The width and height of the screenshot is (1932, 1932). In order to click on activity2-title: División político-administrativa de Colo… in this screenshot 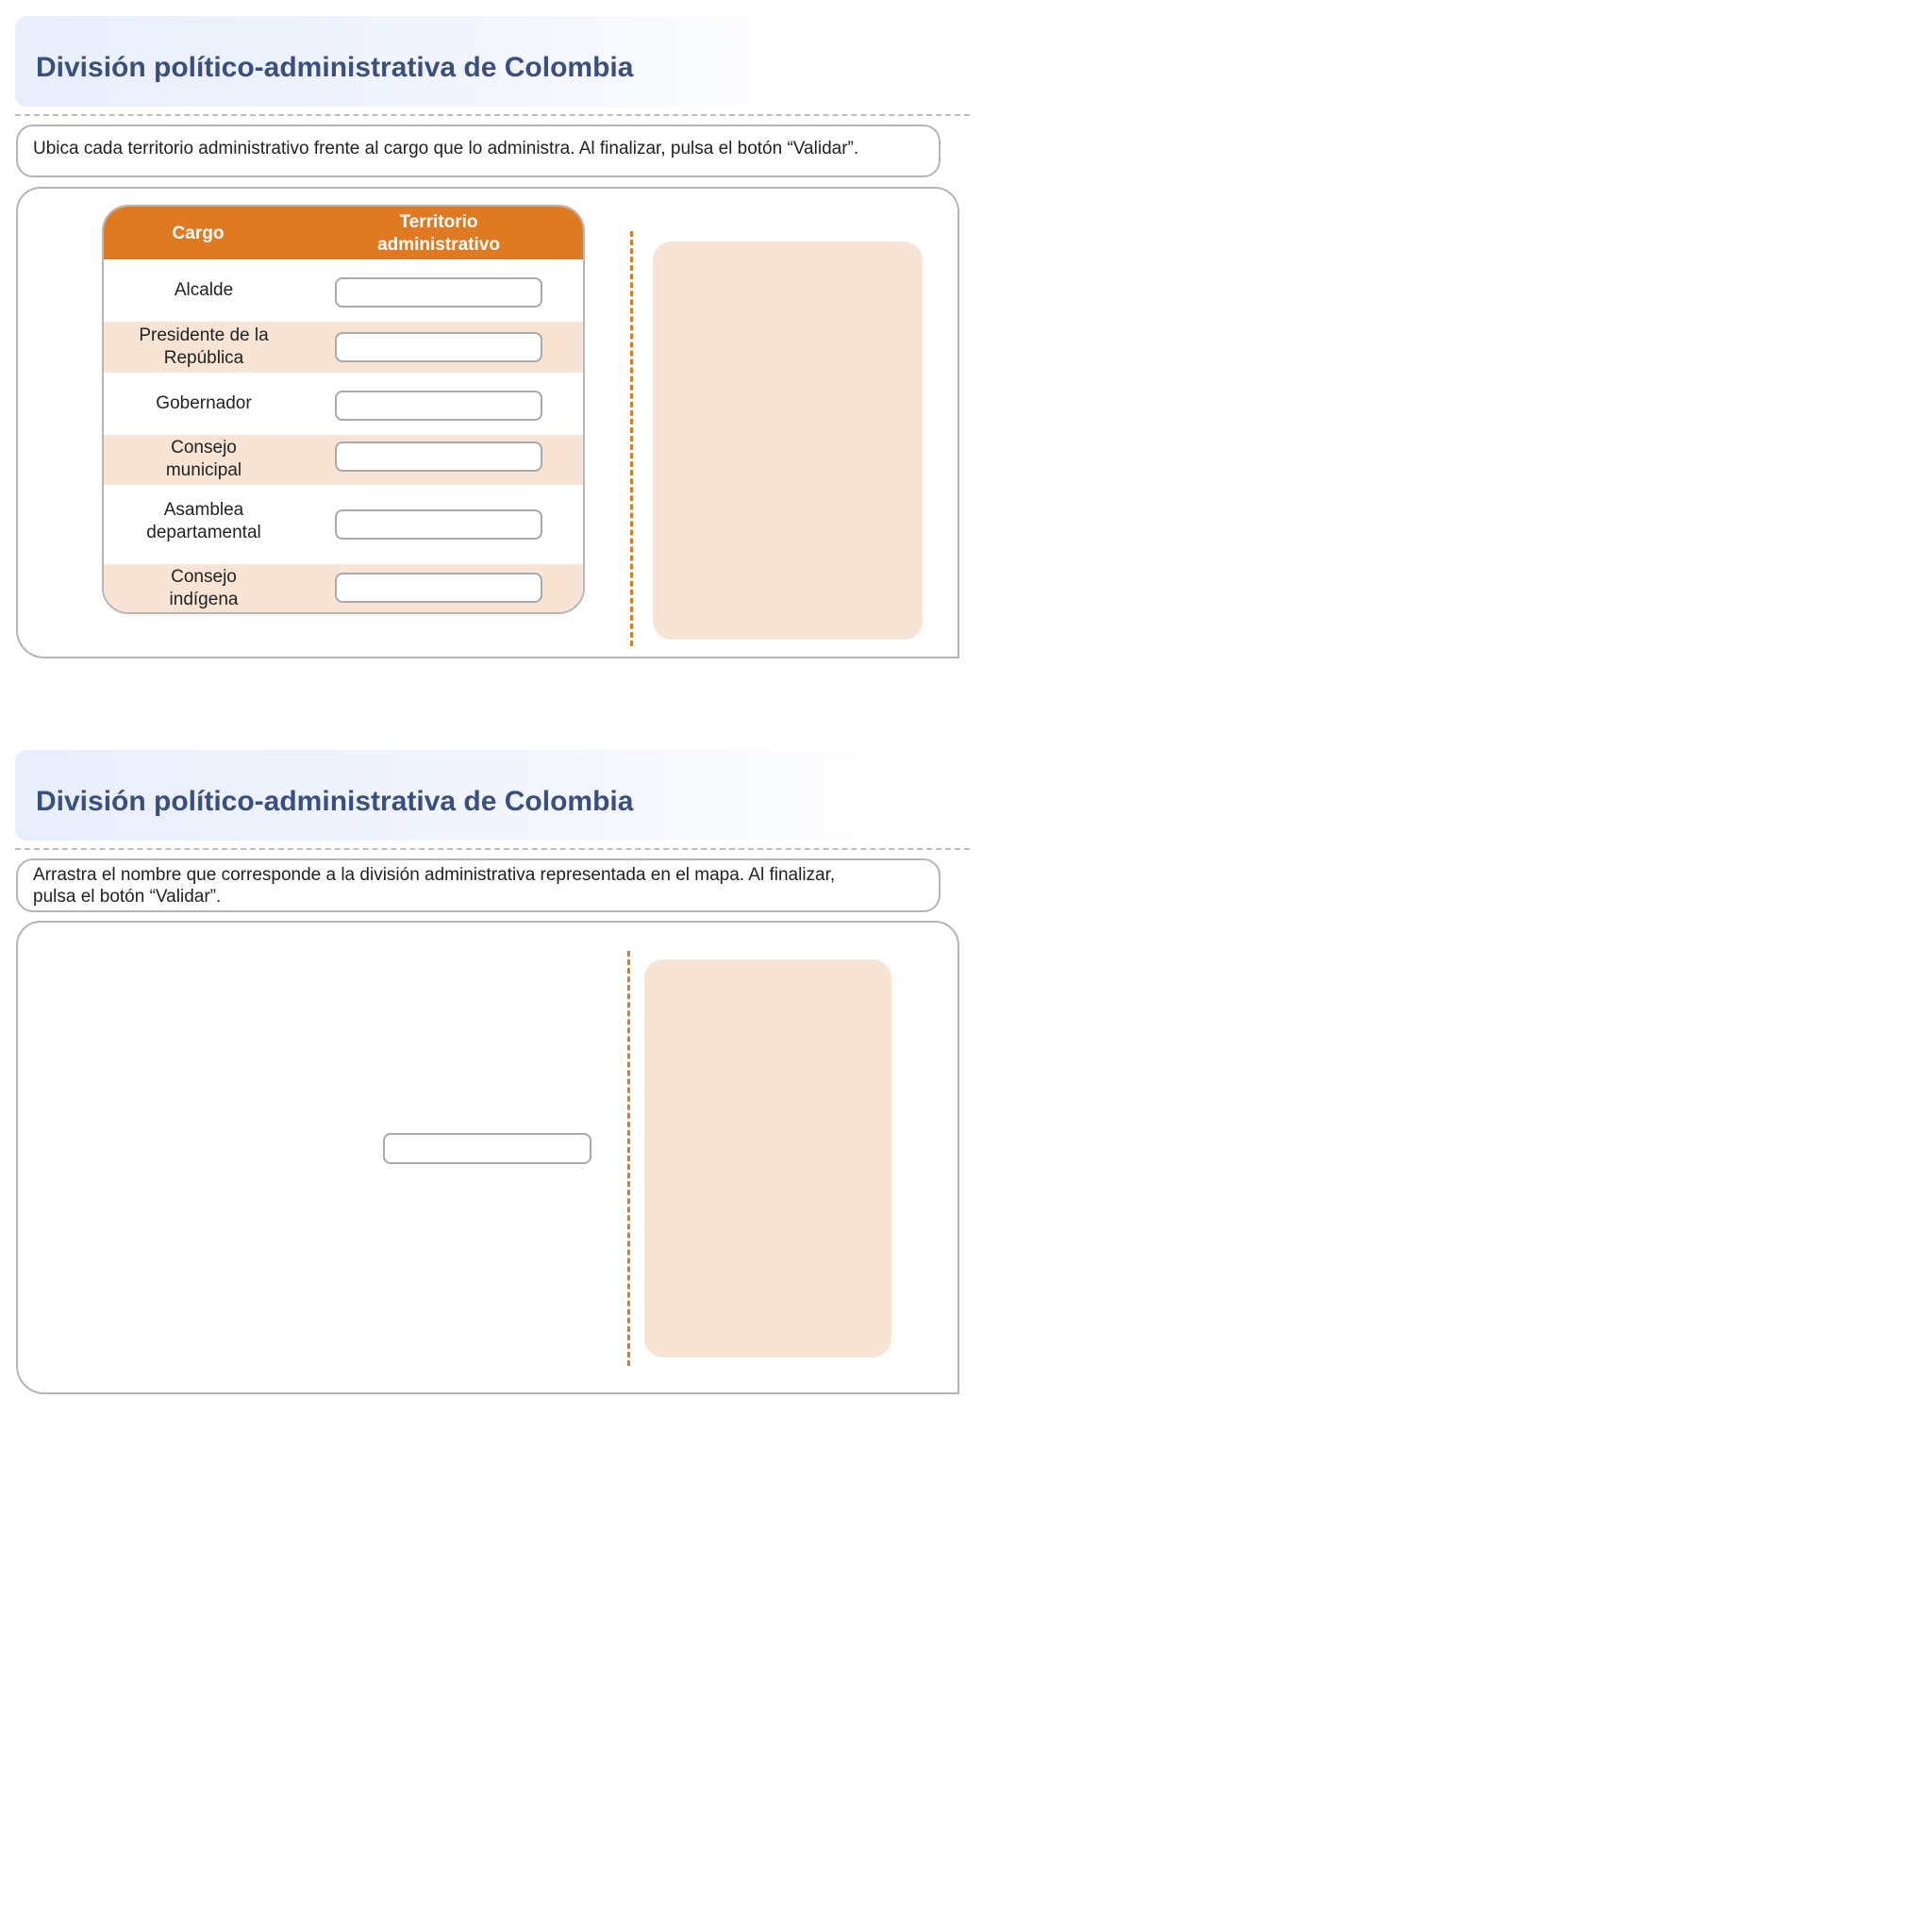, I will do `click(335, 801)`.